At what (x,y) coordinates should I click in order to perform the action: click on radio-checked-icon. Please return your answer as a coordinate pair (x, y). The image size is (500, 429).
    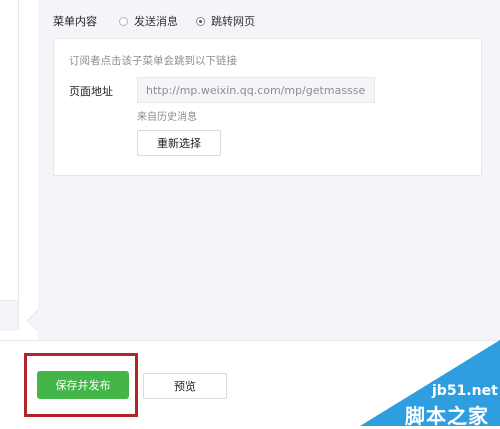
    Looking at the image, I should click on (200, 21).